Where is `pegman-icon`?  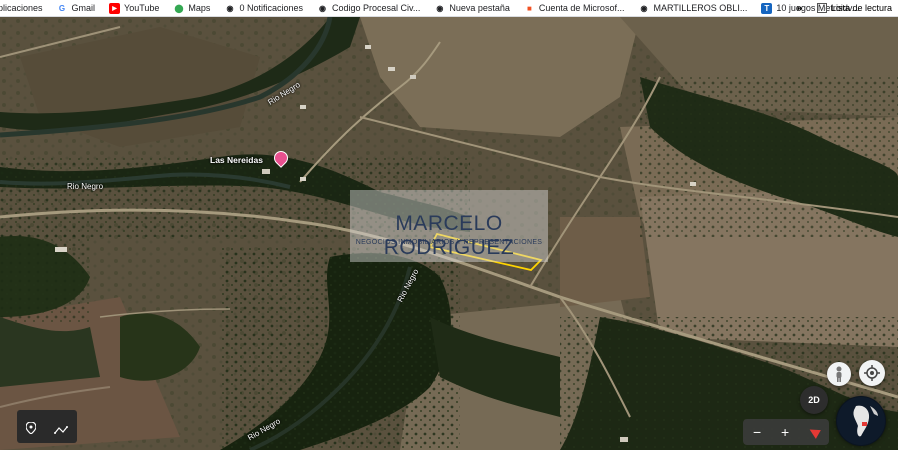 pegman-icon is located at coordinates (839, 374).